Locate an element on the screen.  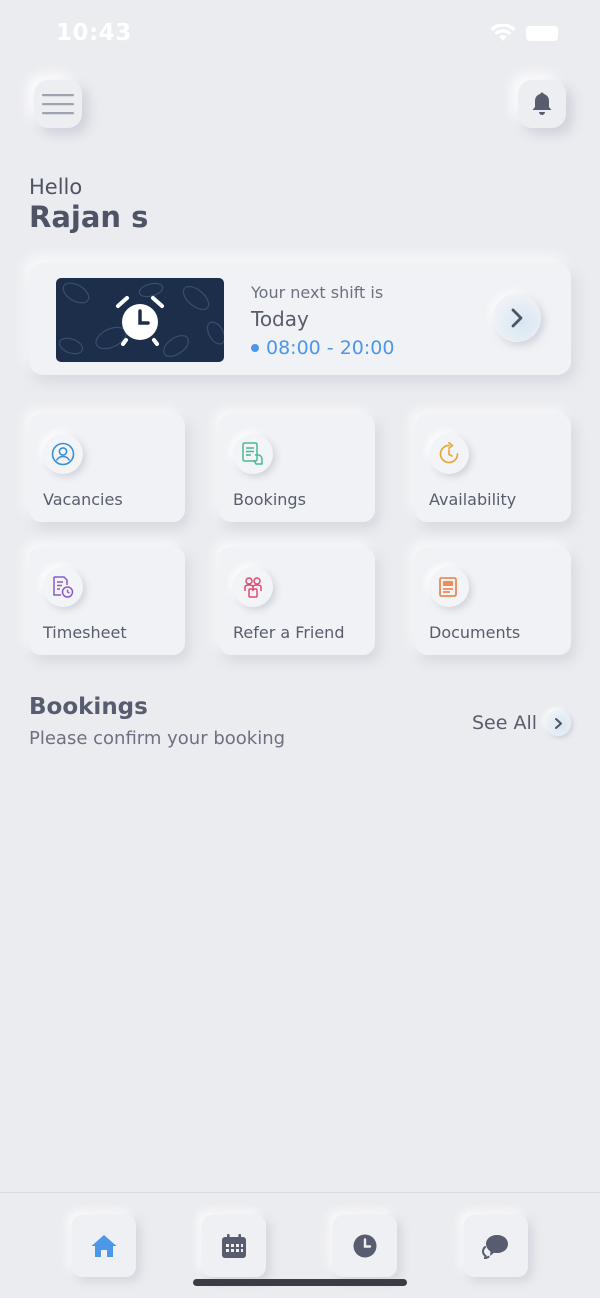
chat-icon is located at coordinates (495, 1247).